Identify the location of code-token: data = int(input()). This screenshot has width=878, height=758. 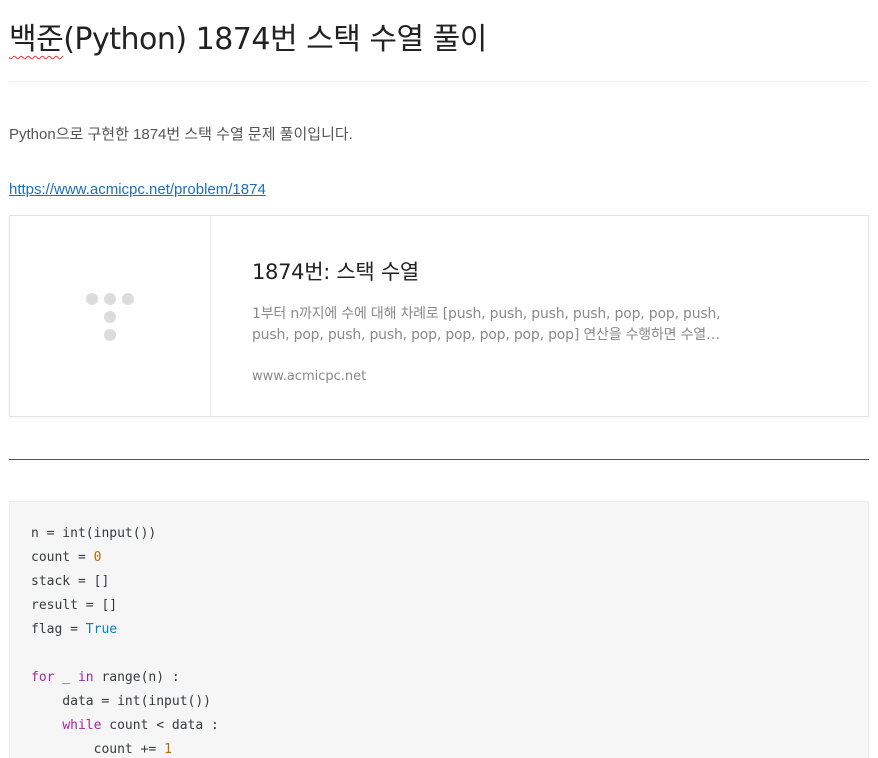
(121, 701).